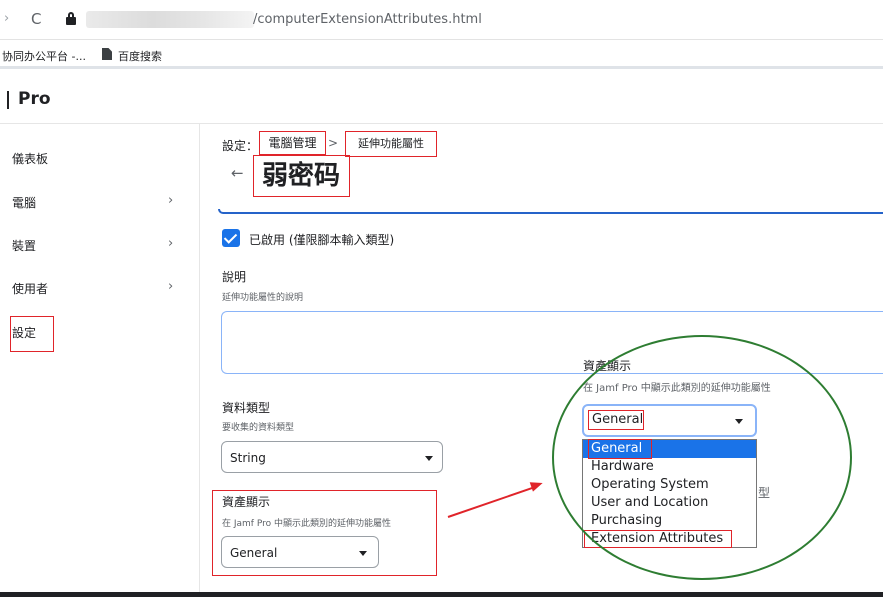 Image resolution: width=883 pixels, height=597 pixels. What do you see at coordinates (246, 502) in the screenshot?
I see `inventory-display-label: 資產顯示` at bounding box center [246, 502].